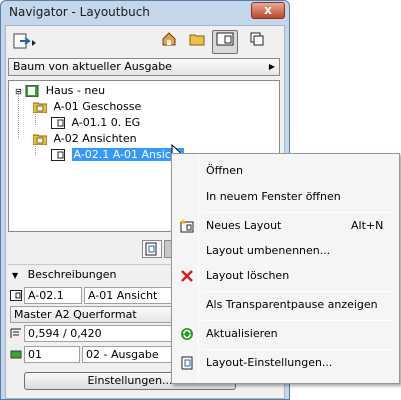  Describe the element at coordinates (285, 334) in the screenshot. I see `menu-item-refresh: Aktualisieren` at that location.